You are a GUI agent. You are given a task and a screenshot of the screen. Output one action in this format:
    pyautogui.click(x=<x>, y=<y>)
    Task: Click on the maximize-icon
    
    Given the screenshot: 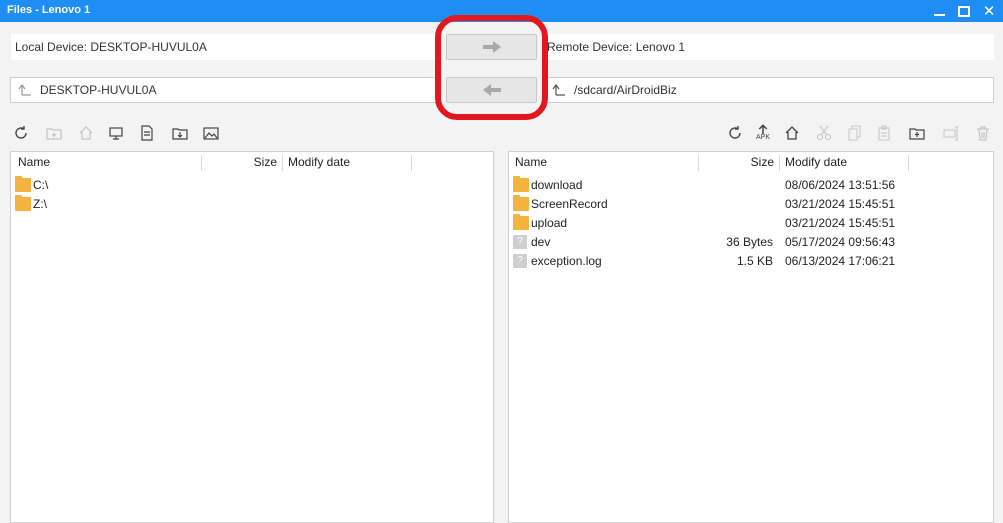 What is the action you would take?
    pyautogui.click(x=964, y=11)
    